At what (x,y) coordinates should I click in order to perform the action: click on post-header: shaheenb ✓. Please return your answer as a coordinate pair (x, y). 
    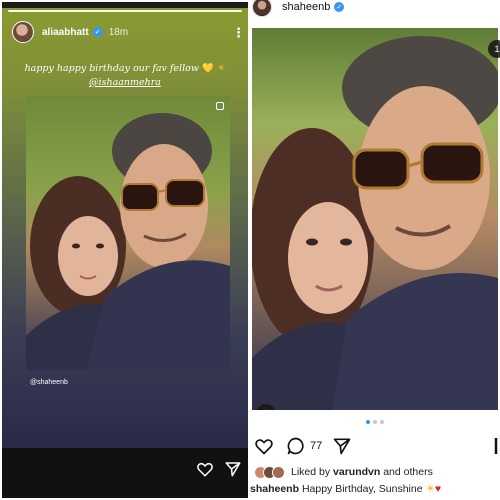
    Looking at the image, I should click on (375, 11).